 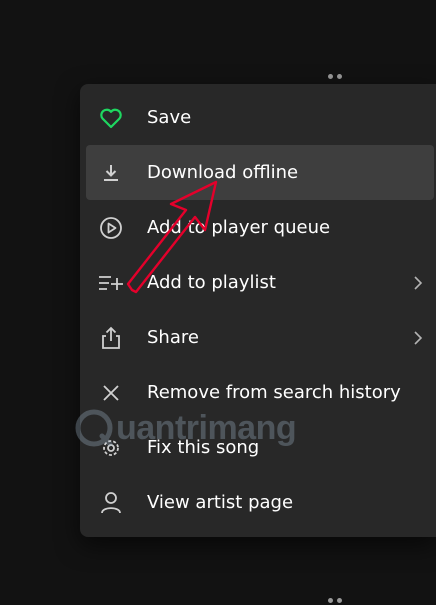 I want to click on menu-item-add-to-playlist: Add to playlist, so click(x=260, y=282).